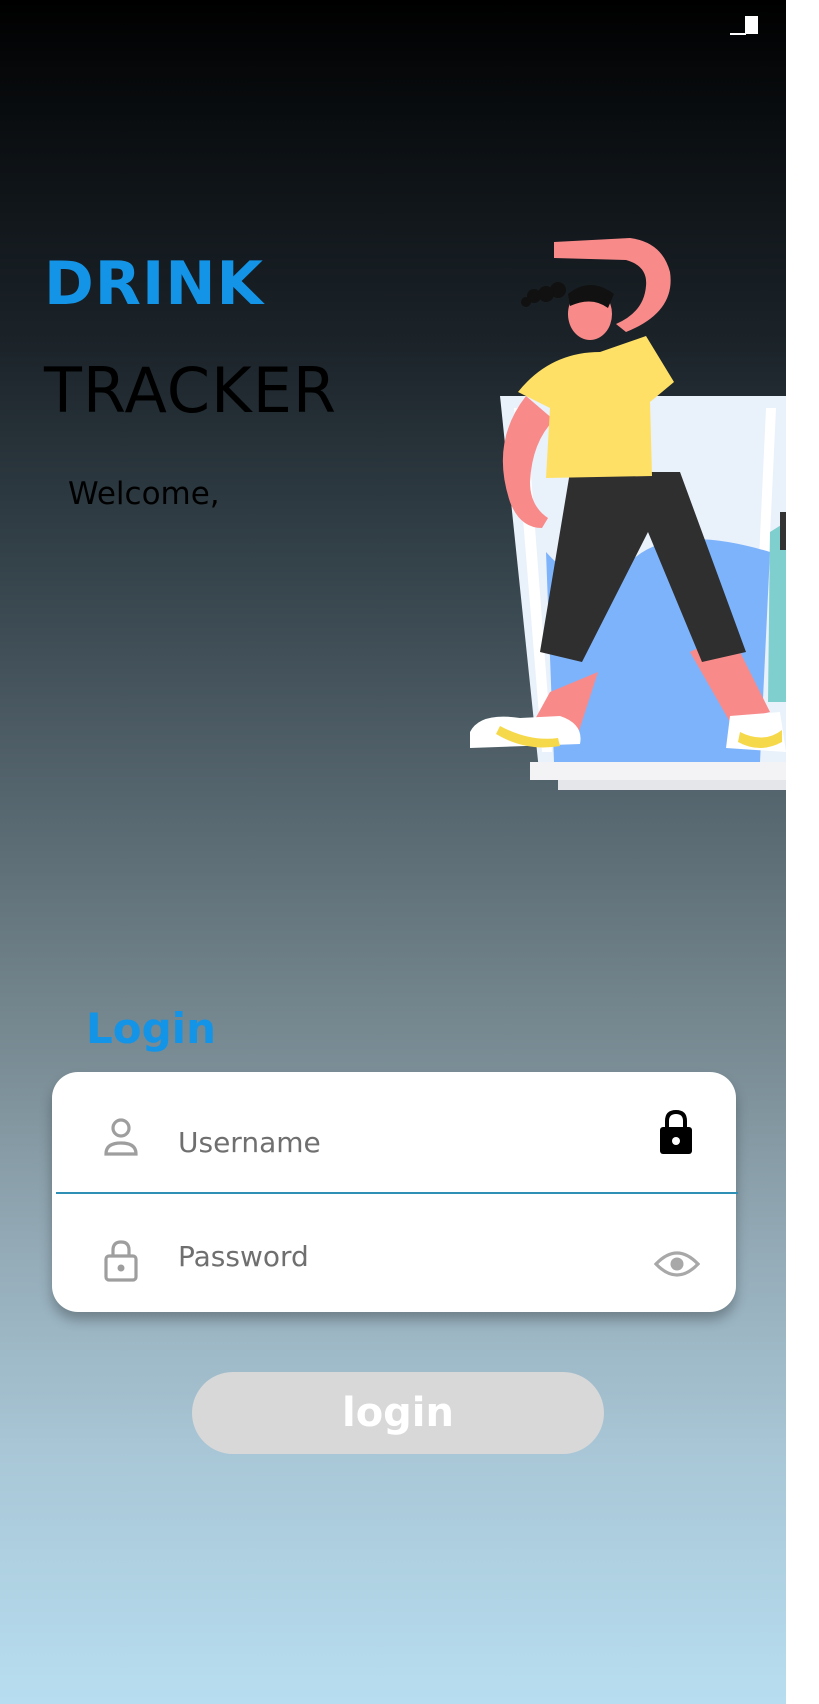 The width and height of the screenshot is (819, 1704). What do you see at coordinates (628, 514) in the screenshot?
I see `woman-on-water-glass-illustration` at bounding box center [628, 514].